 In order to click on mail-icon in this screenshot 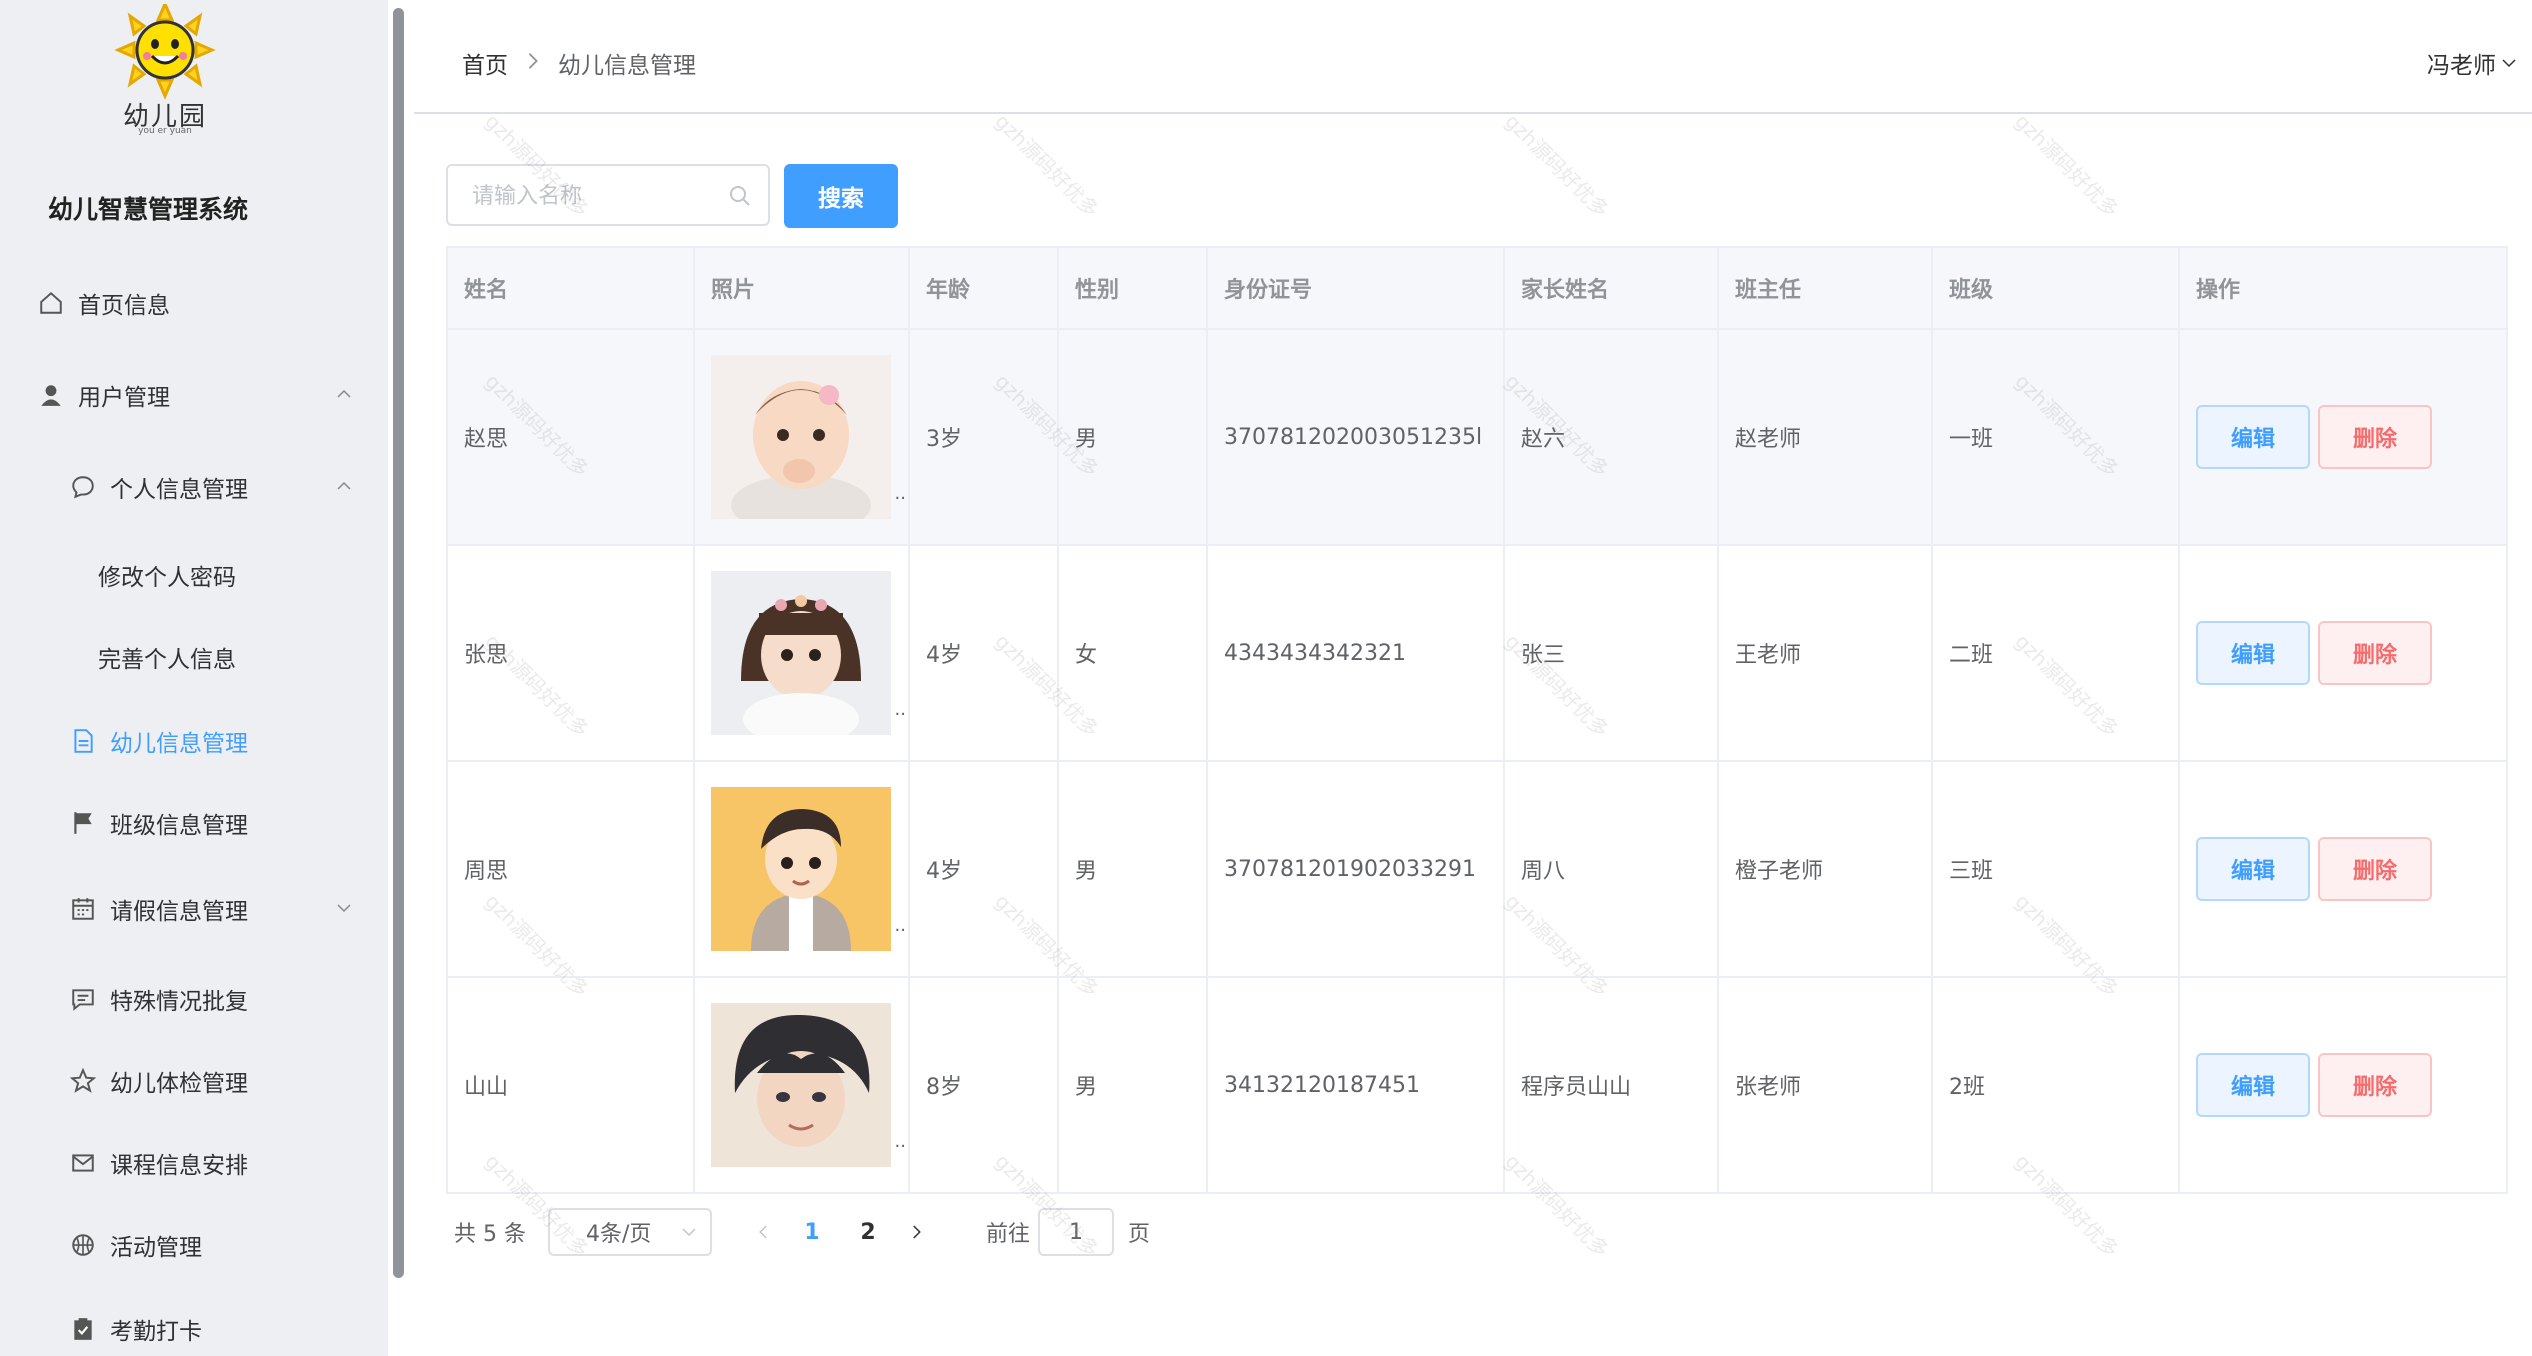, I will do `click(83, 1163)`.